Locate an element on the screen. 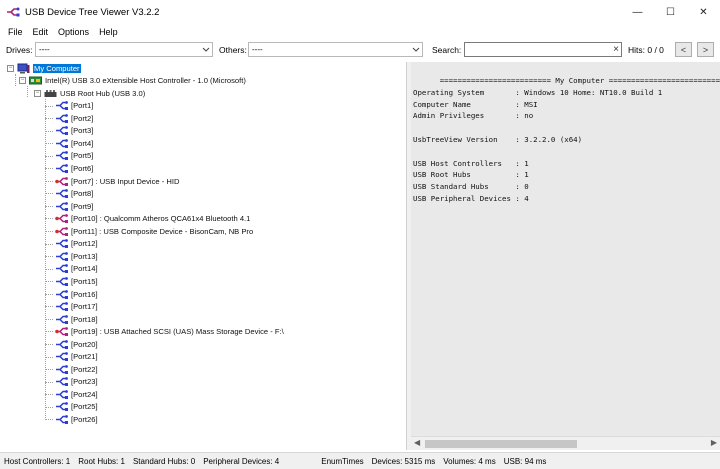  tree-node-port: [Port3] is located at coordinates (74, 131).